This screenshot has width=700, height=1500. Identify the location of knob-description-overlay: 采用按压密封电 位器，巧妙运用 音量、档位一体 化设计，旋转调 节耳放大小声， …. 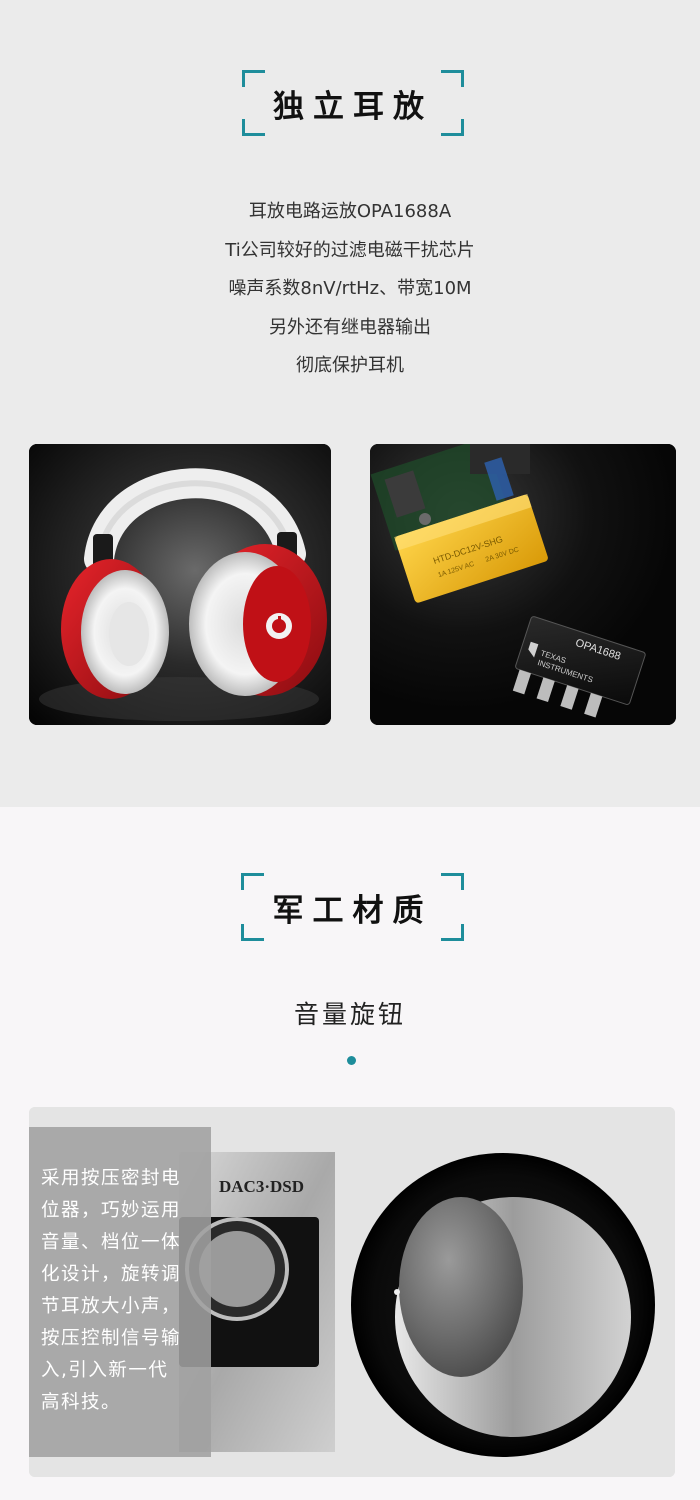
(120, 1292).